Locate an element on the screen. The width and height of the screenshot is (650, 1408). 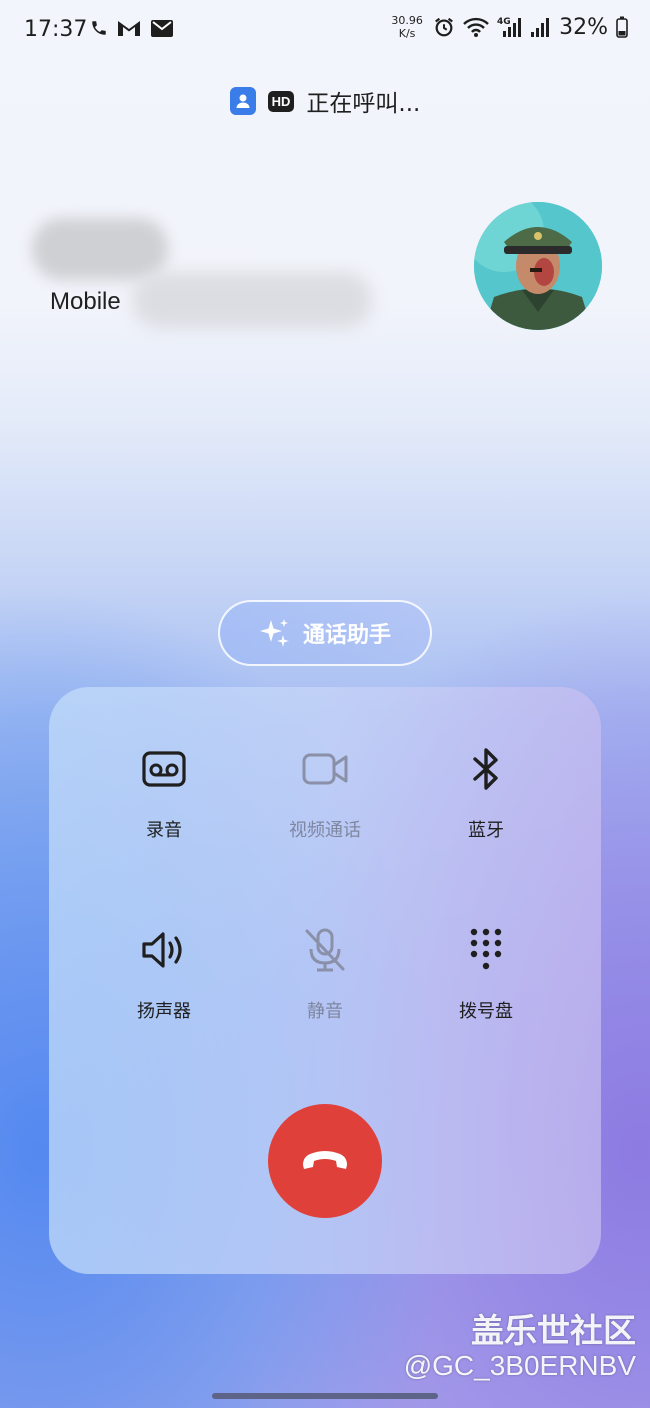
caller-number-redacted is located at coordinates (252, 300).